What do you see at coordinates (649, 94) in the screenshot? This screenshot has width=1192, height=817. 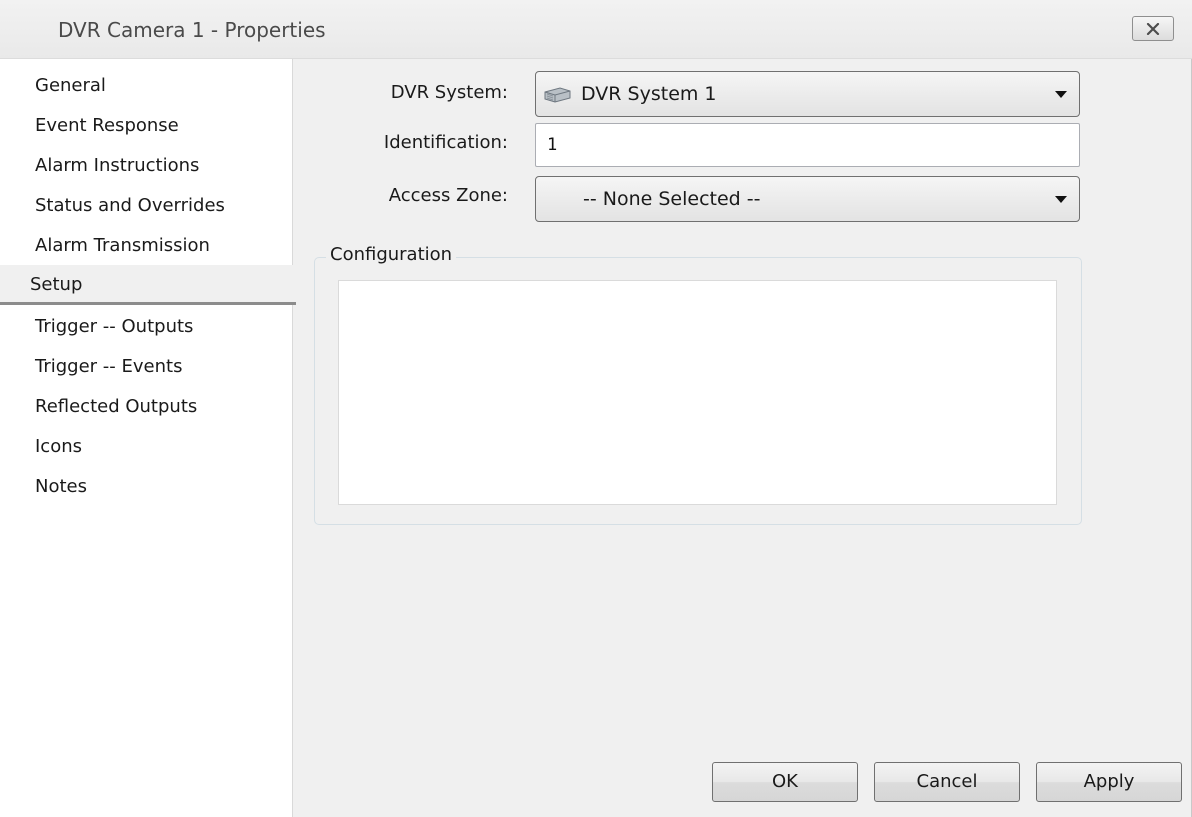 I see `dvr-system-value: DVR System 1` at bounding box center [649, 94].